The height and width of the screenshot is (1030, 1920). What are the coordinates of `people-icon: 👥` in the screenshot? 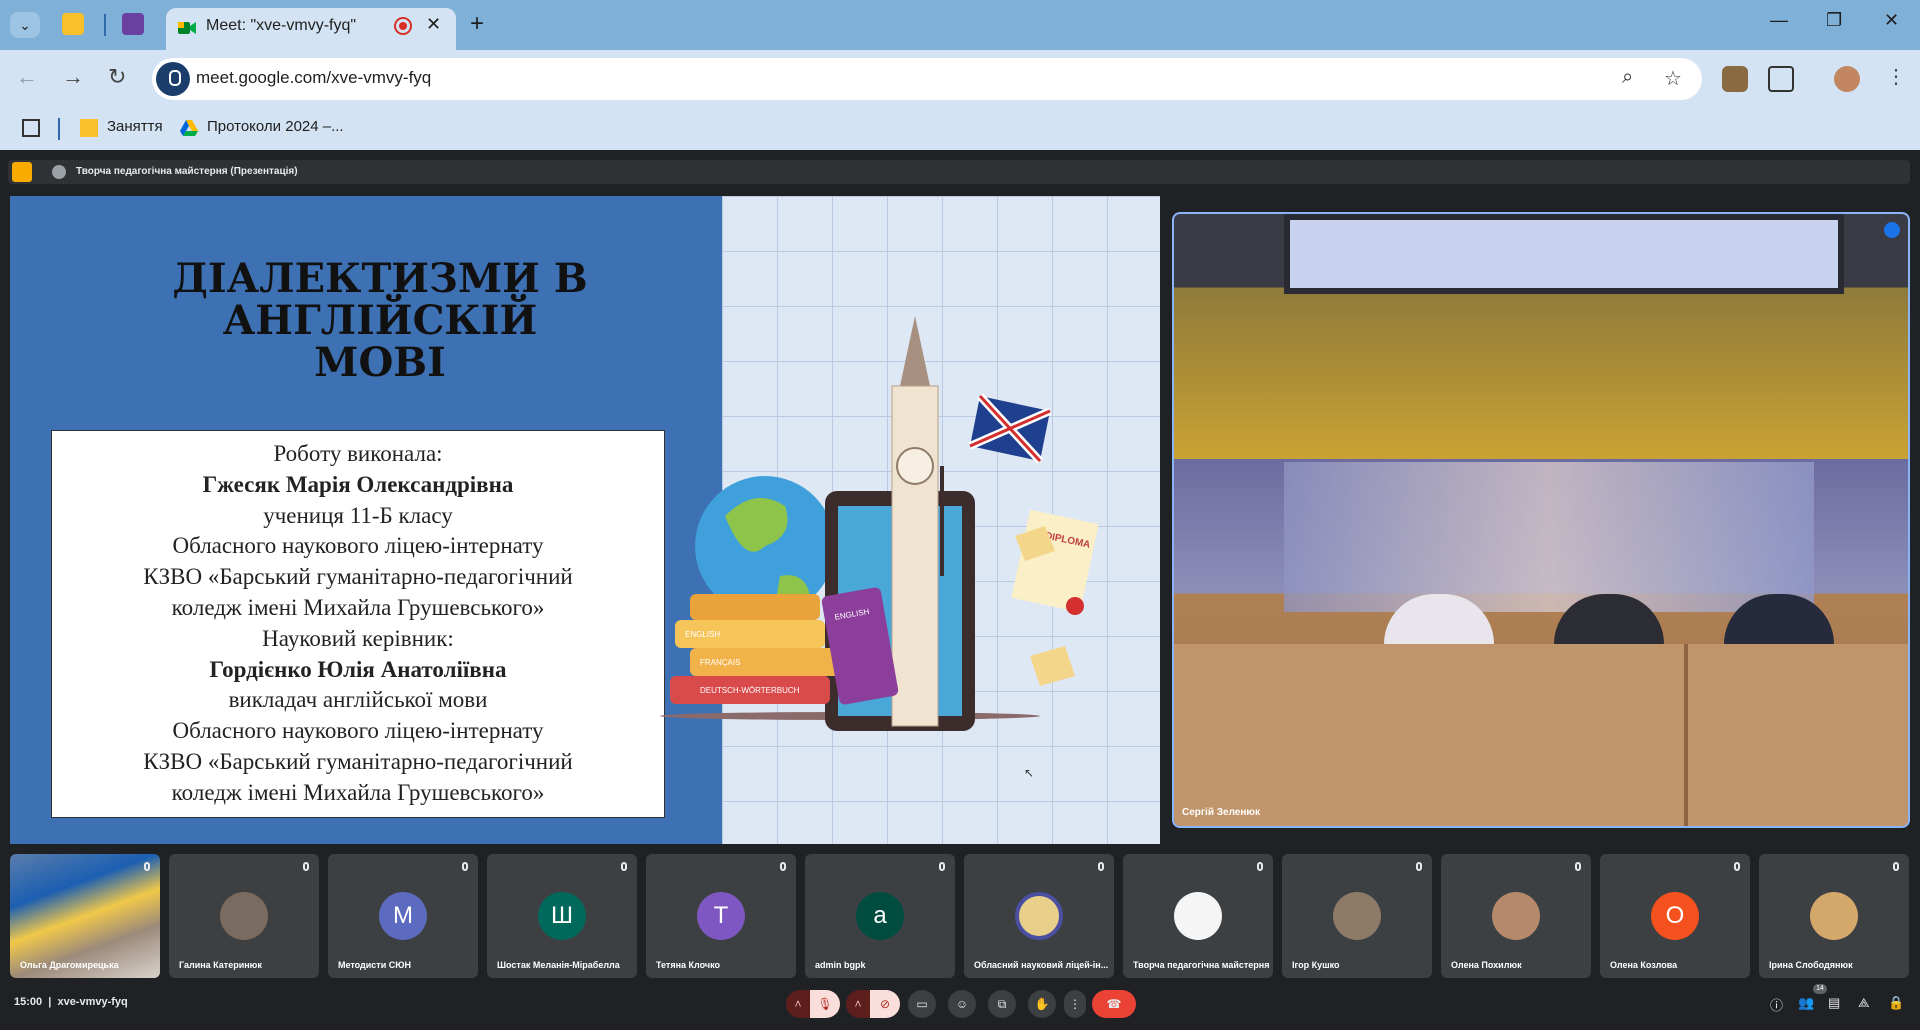 It's located at (1806, 1003).